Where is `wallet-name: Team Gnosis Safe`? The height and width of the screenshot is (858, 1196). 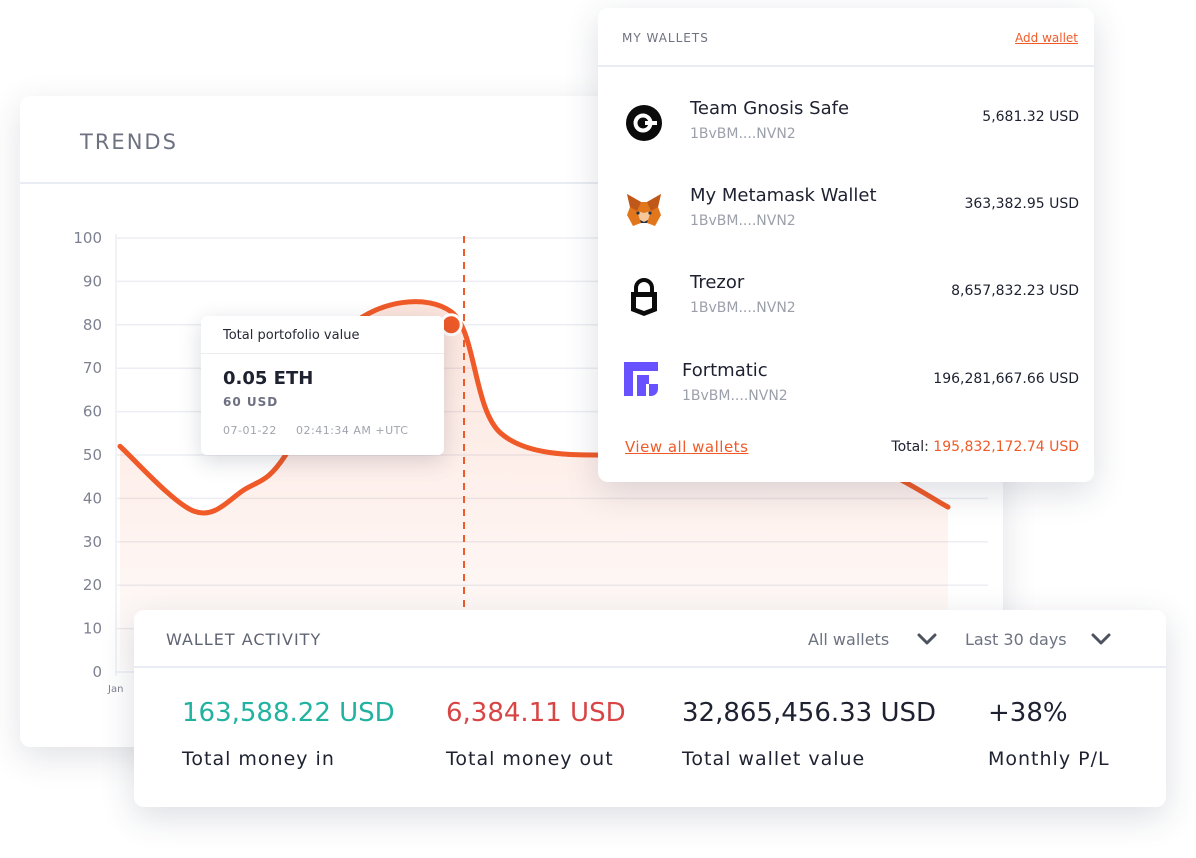 wallet-name: Team Gnosis Safe is located at coordinates (770, 108).